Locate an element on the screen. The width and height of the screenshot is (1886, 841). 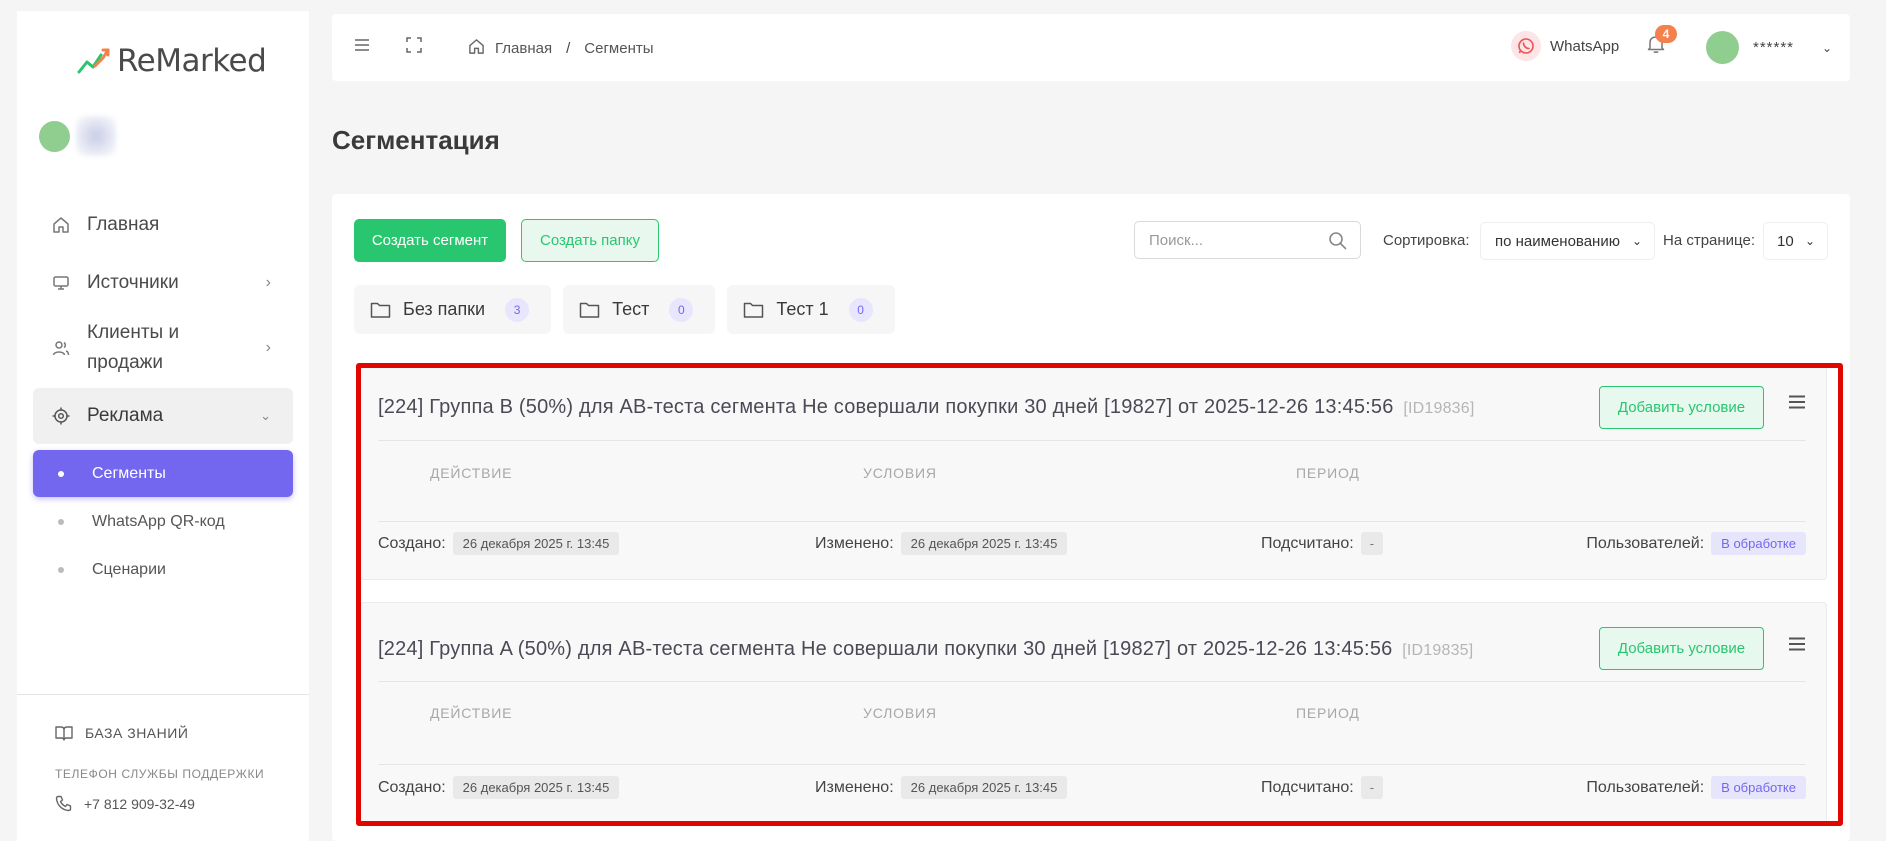
create-folder-button: Создать папку is located at coordinates (590, 240).